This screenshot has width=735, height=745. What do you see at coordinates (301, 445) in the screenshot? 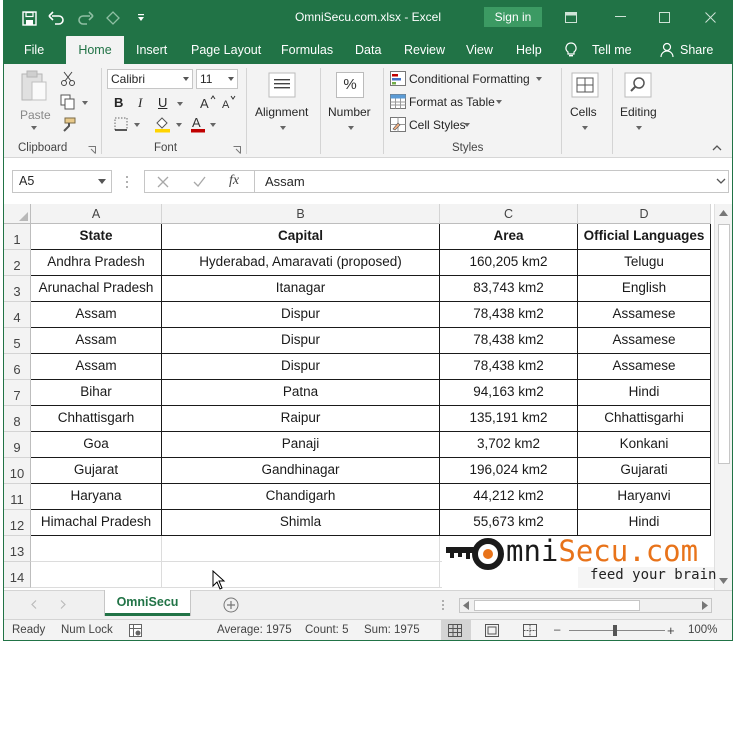
I see `table-cell: Panaji` at bounding box center [301, 445].